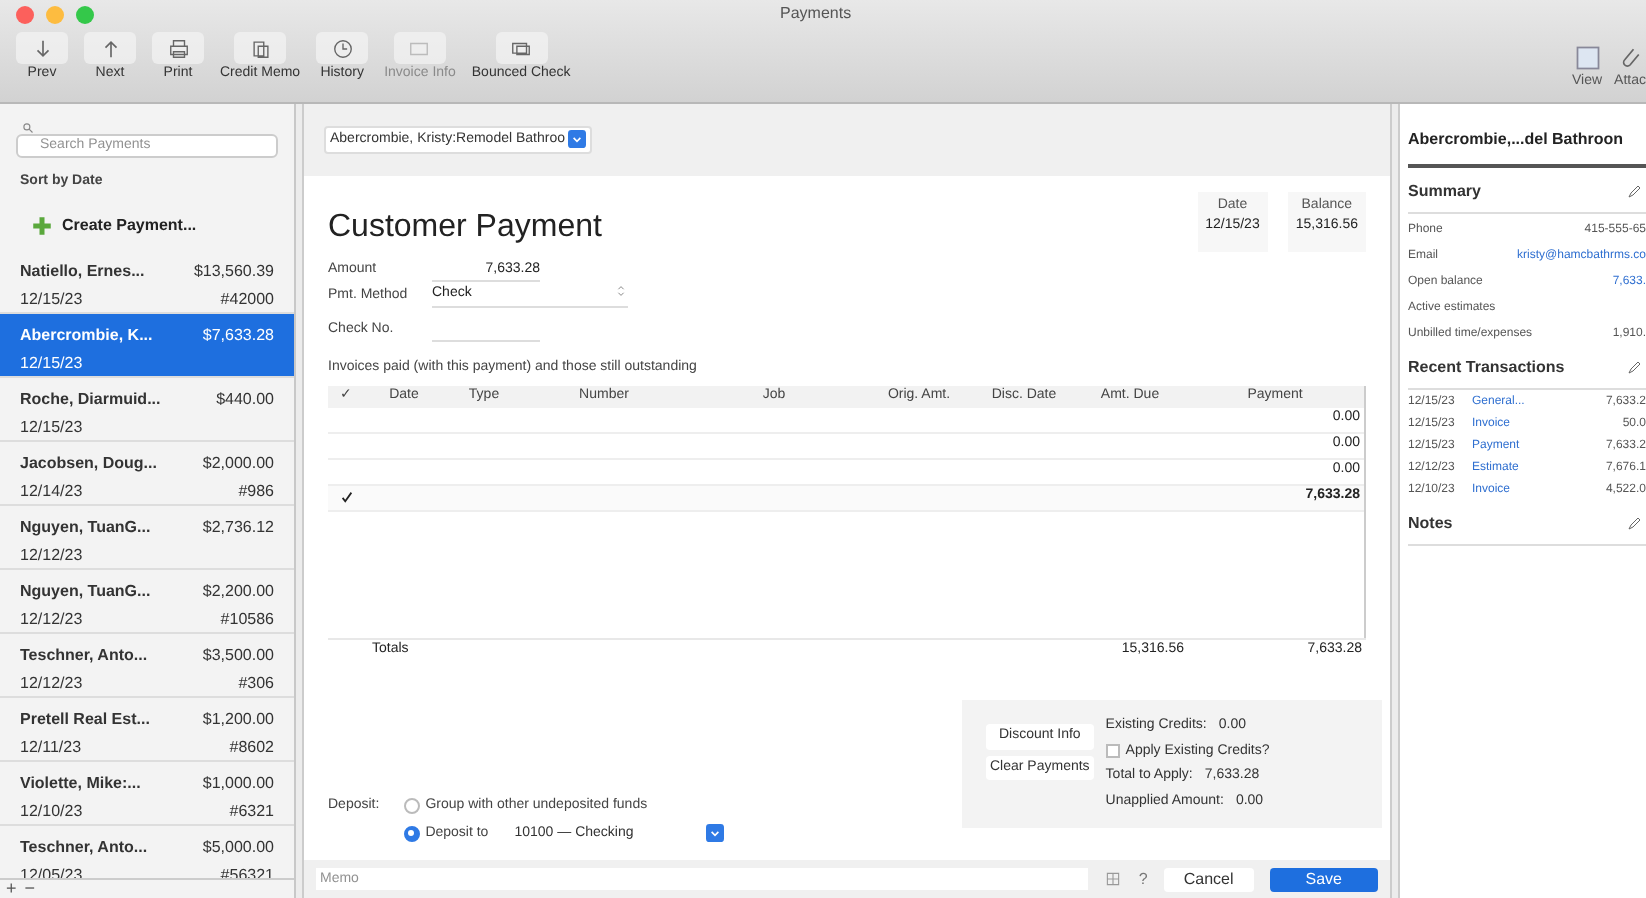 The width and height of the screenshot is (1646, 898). I want to click on save-button: Save, so click(1323, 879).